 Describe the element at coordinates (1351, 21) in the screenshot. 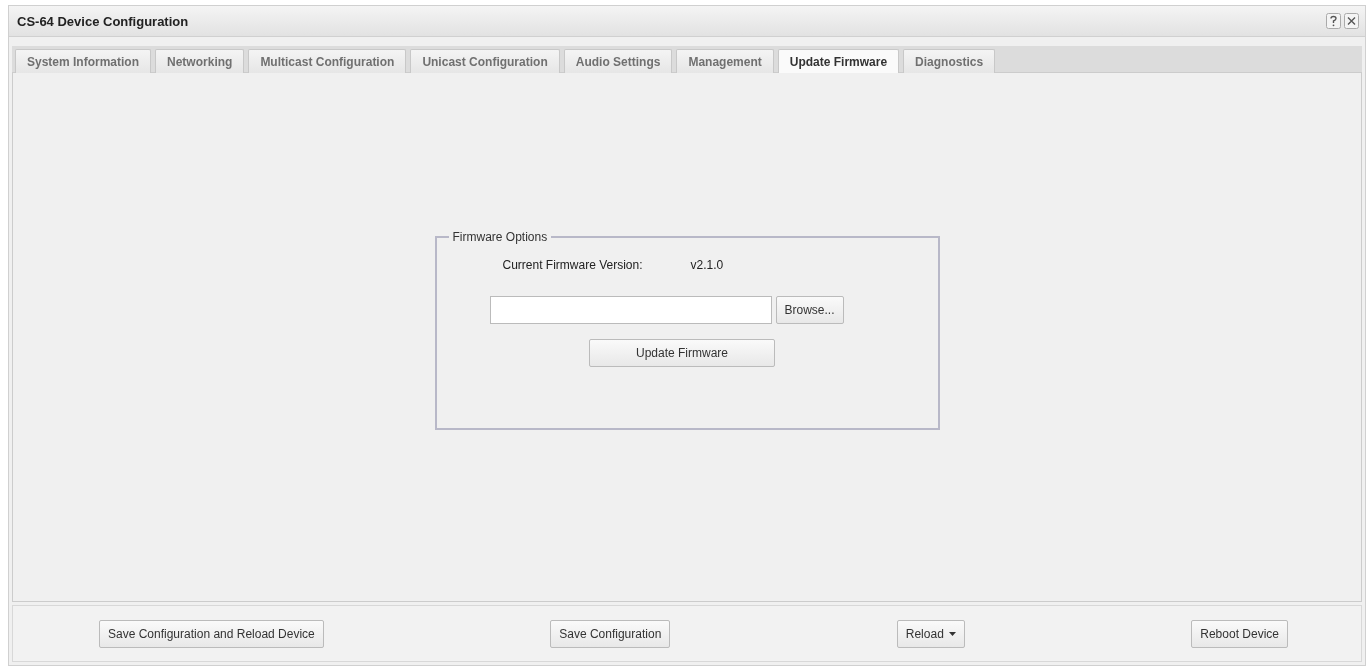

I see `close-icon` at that location.